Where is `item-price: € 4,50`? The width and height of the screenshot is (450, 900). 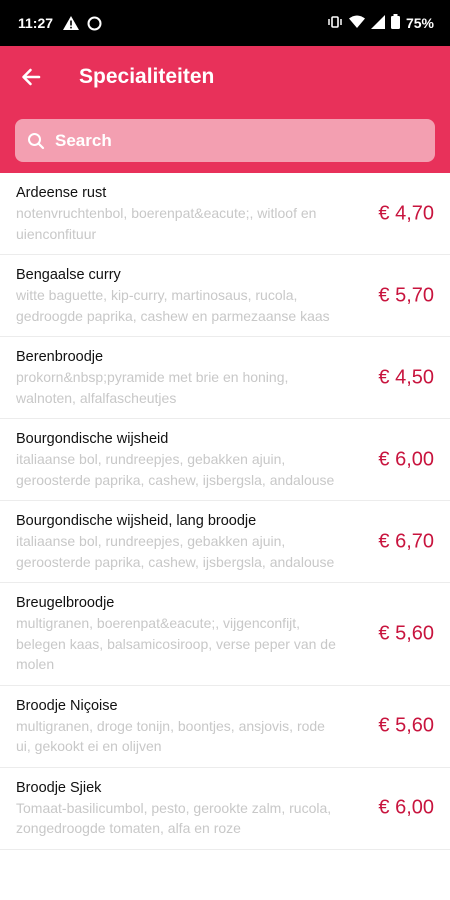
item-price: € 4,50 is located at coordinates (406, 377).